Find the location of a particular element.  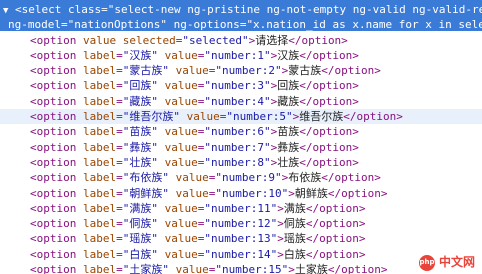

option-text: 布依族 is located at coordinates (305, 178).